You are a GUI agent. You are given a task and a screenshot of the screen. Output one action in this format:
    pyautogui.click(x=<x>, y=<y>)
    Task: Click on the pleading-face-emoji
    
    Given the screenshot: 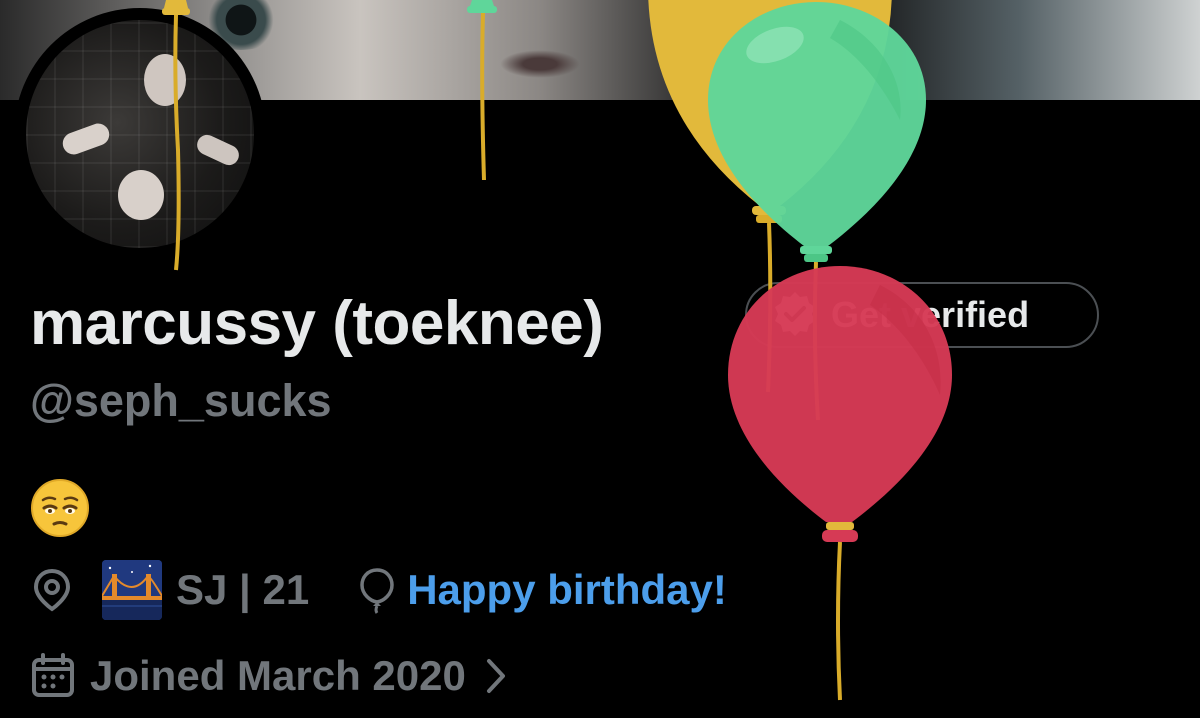 What is the action you would take?
    pyautogui.click(x=60, y=508)
    